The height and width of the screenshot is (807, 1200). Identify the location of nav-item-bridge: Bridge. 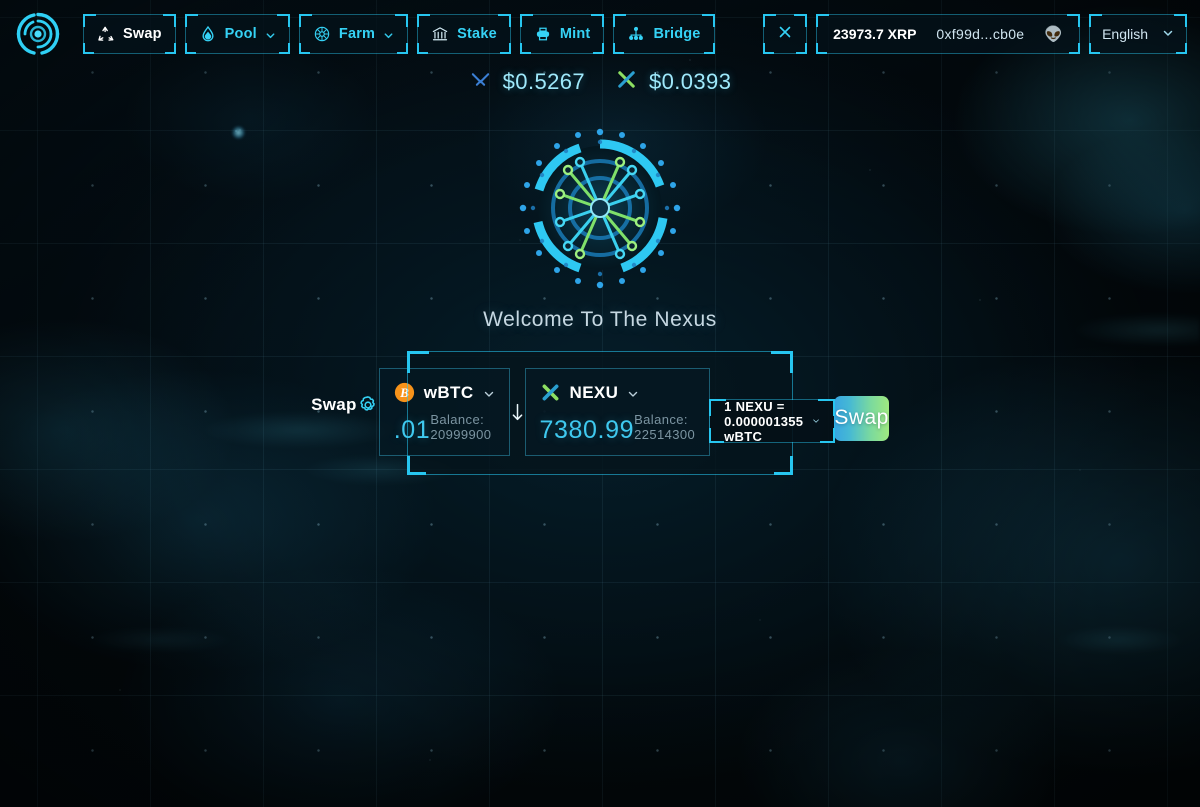
(664, 34).